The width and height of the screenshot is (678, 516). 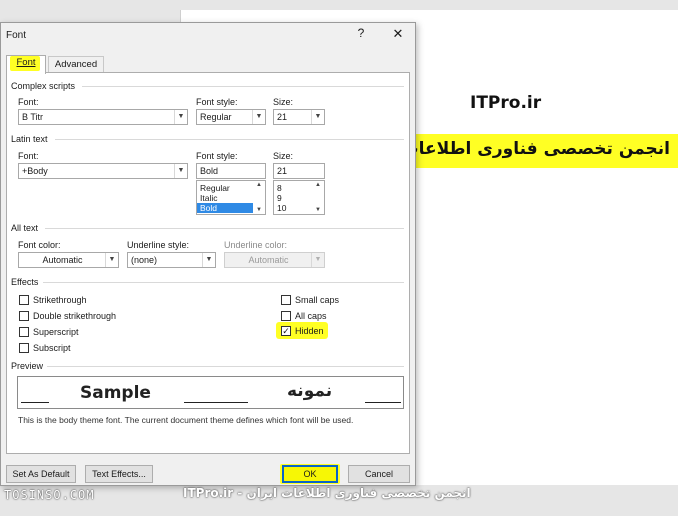 I want to click on watermark-left: TOSINSO.COM, so click(x=49, y=495).